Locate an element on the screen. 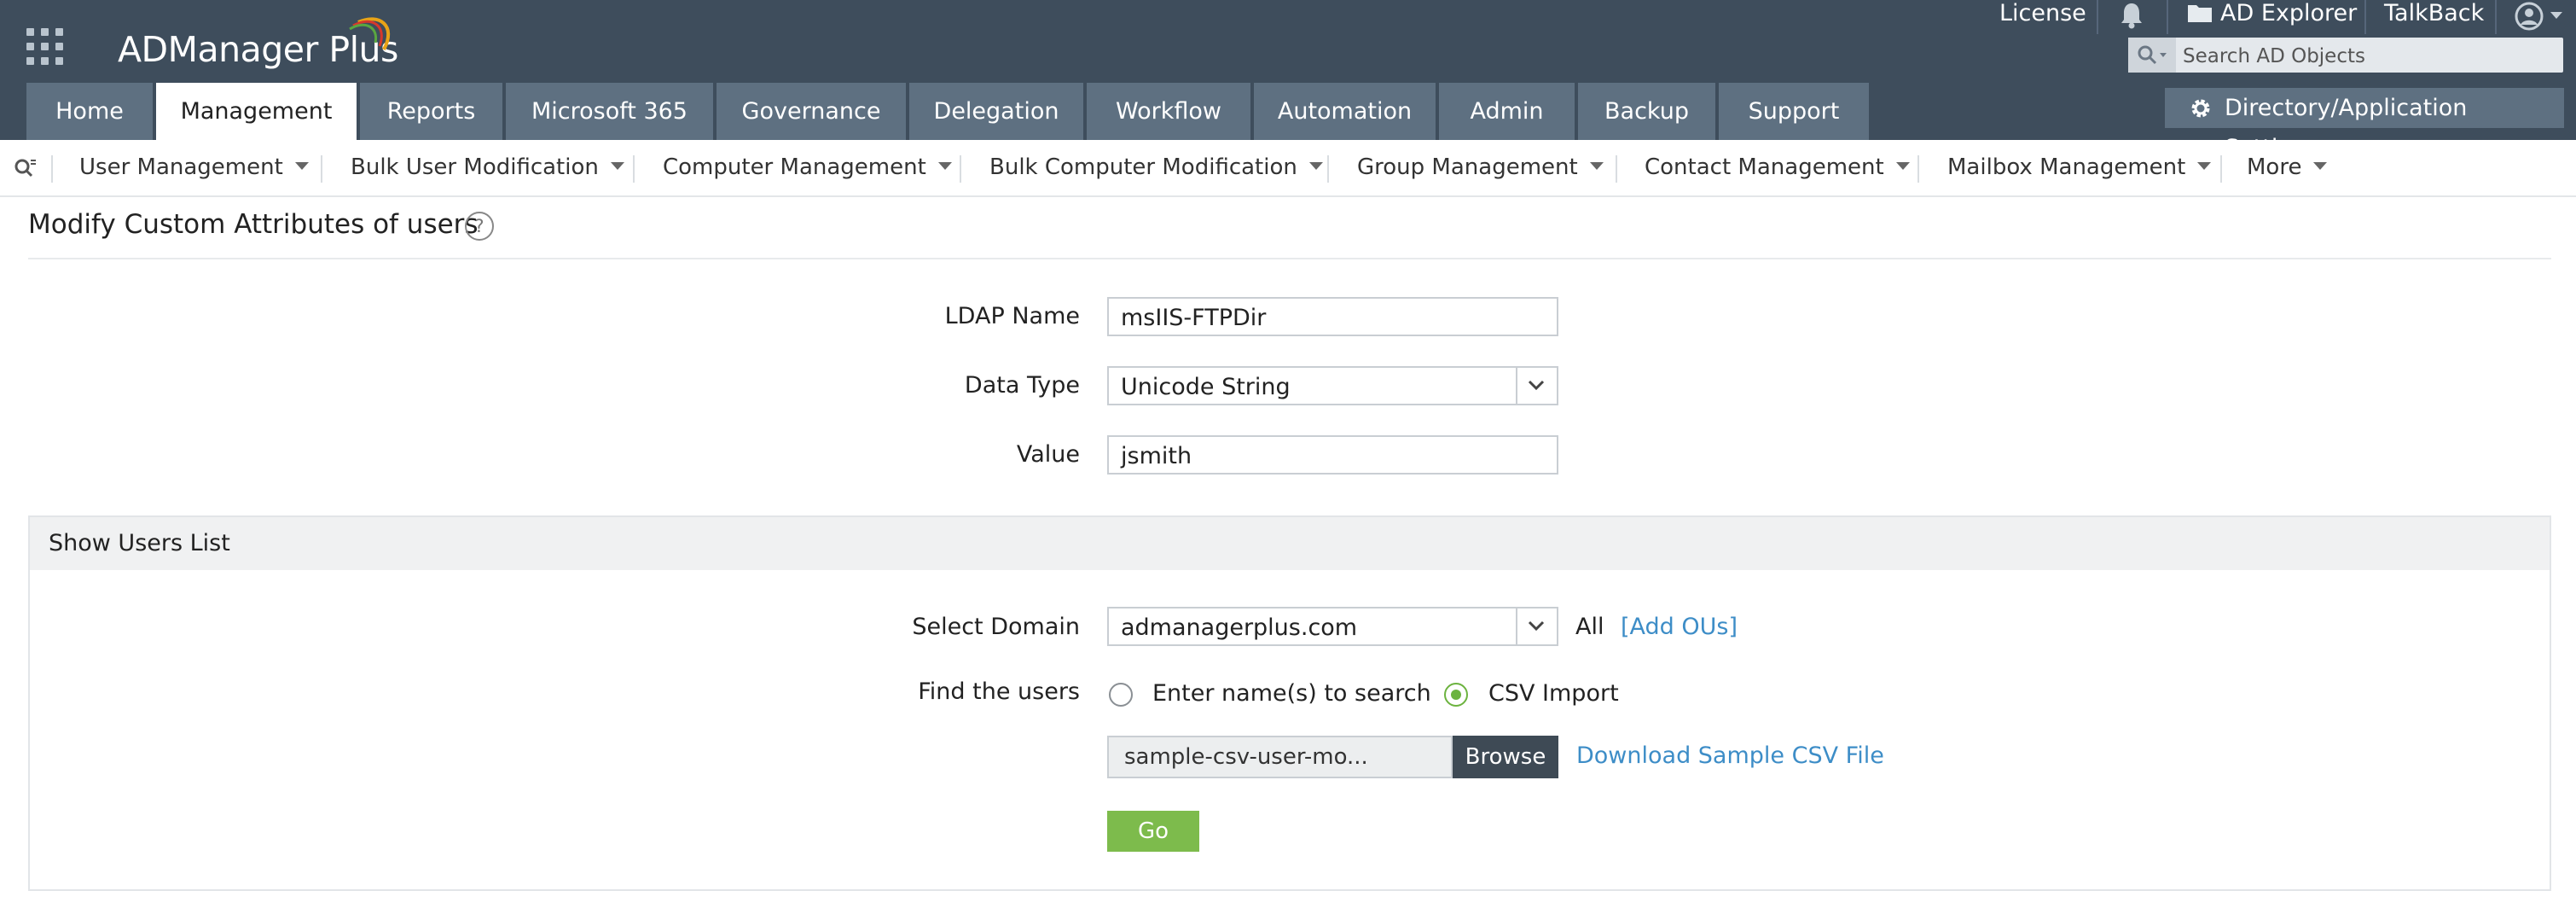  subnav-contact-management: Contact Management is located at coordinates (1777, 167).